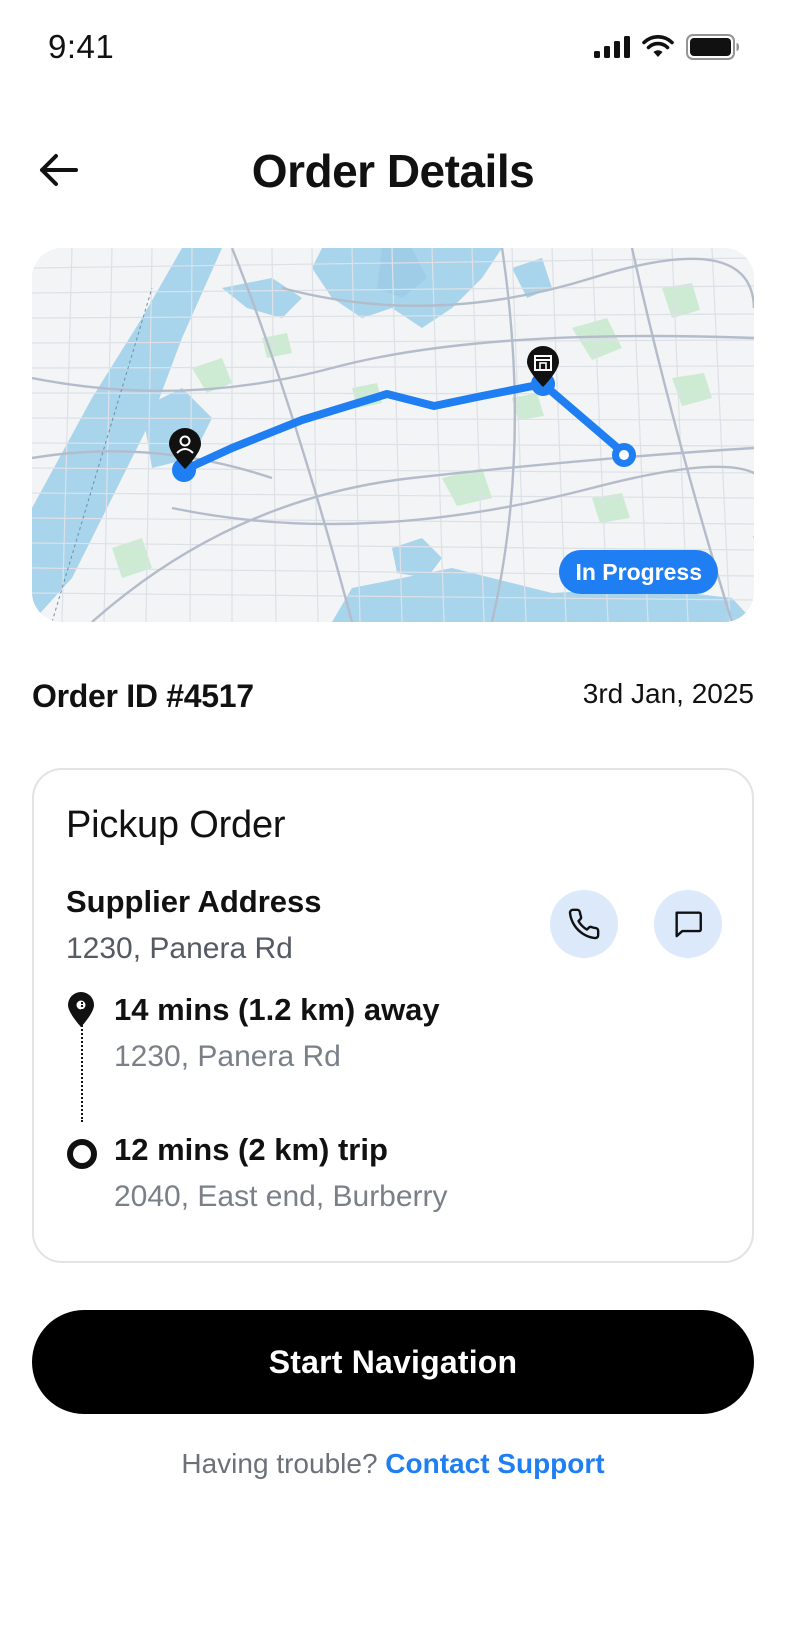 The height and width of the screenshot is (1636, 786). I want to click on chat-icon, so click(688, 924).